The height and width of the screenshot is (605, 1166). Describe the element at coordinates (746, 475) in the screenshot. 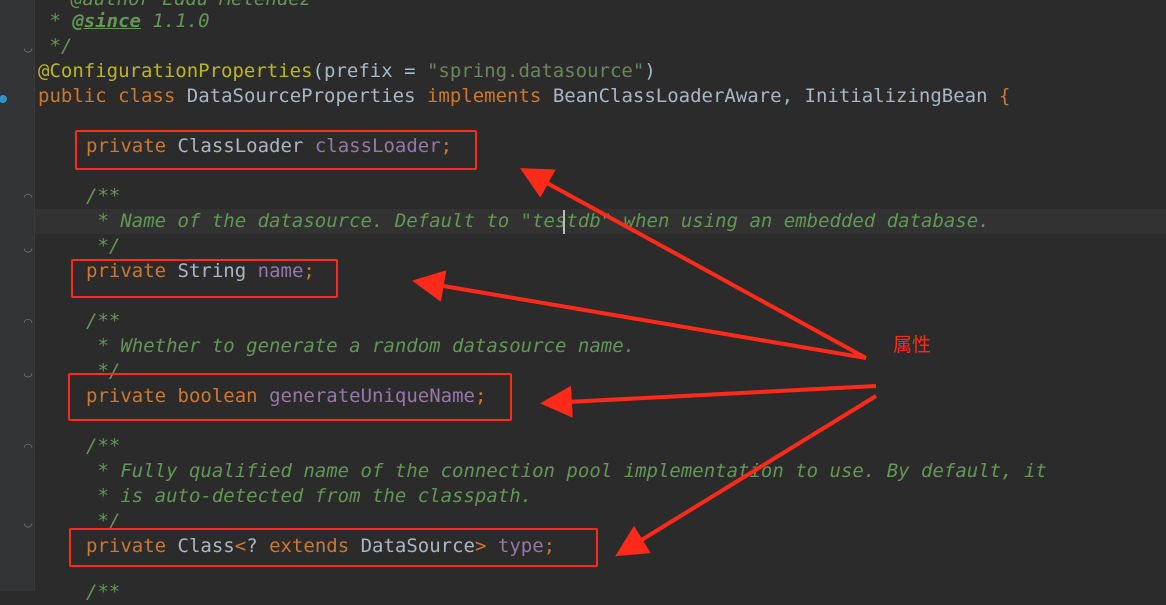

I see `arrow-to-type` at that location.